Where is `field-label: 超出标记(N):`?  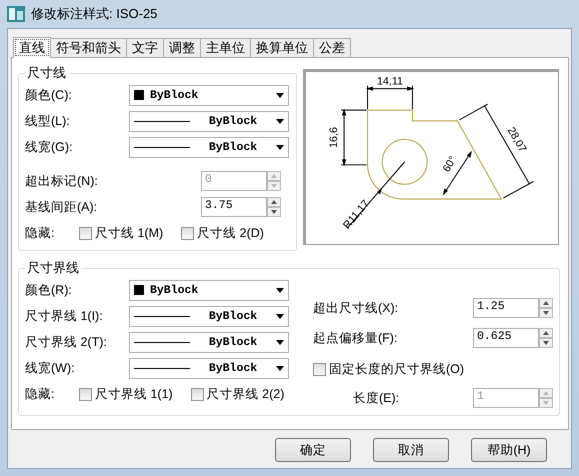
field-label: 超出标记(N): is located at coordinates (62, 181).